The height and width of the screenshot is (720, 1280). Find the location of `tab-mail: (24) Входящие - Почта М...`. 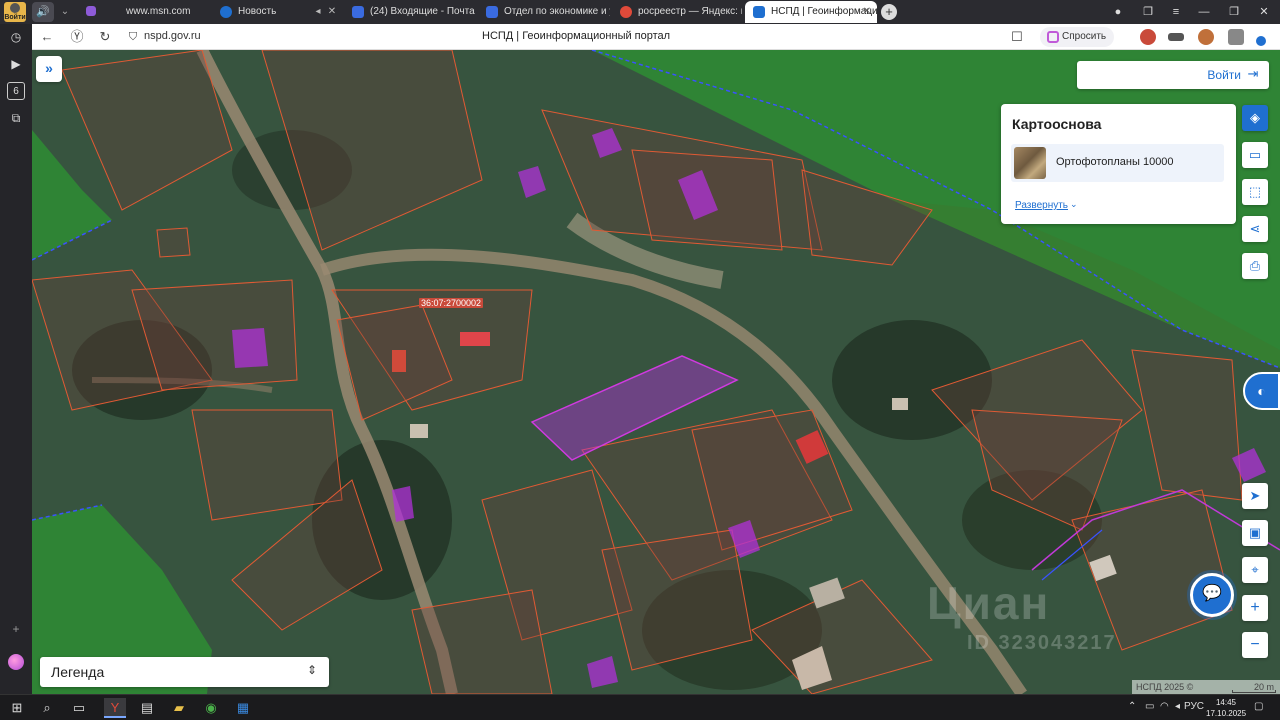

tab-mail: (24) Входящие - Почта М... is located at coordinates (410, 12).